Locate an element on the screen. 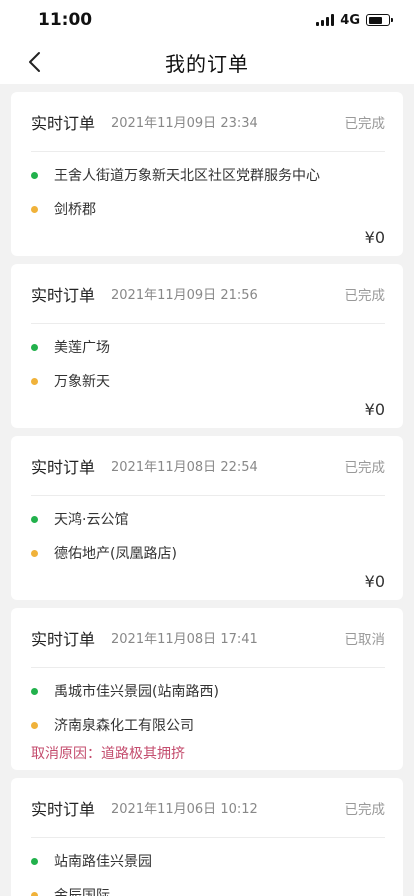  end-stop: 剑桥郡 is located at coordinates (208, 209).